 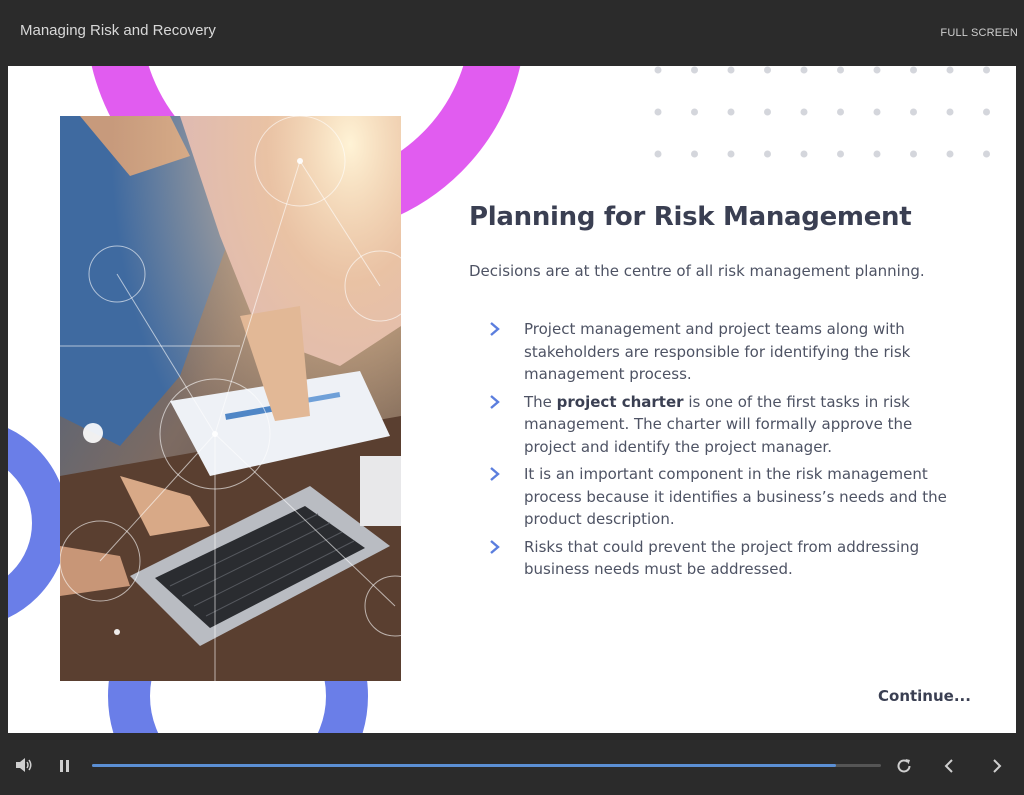 I want to click on decorative-dot-grid, so click(x=822, y=112).